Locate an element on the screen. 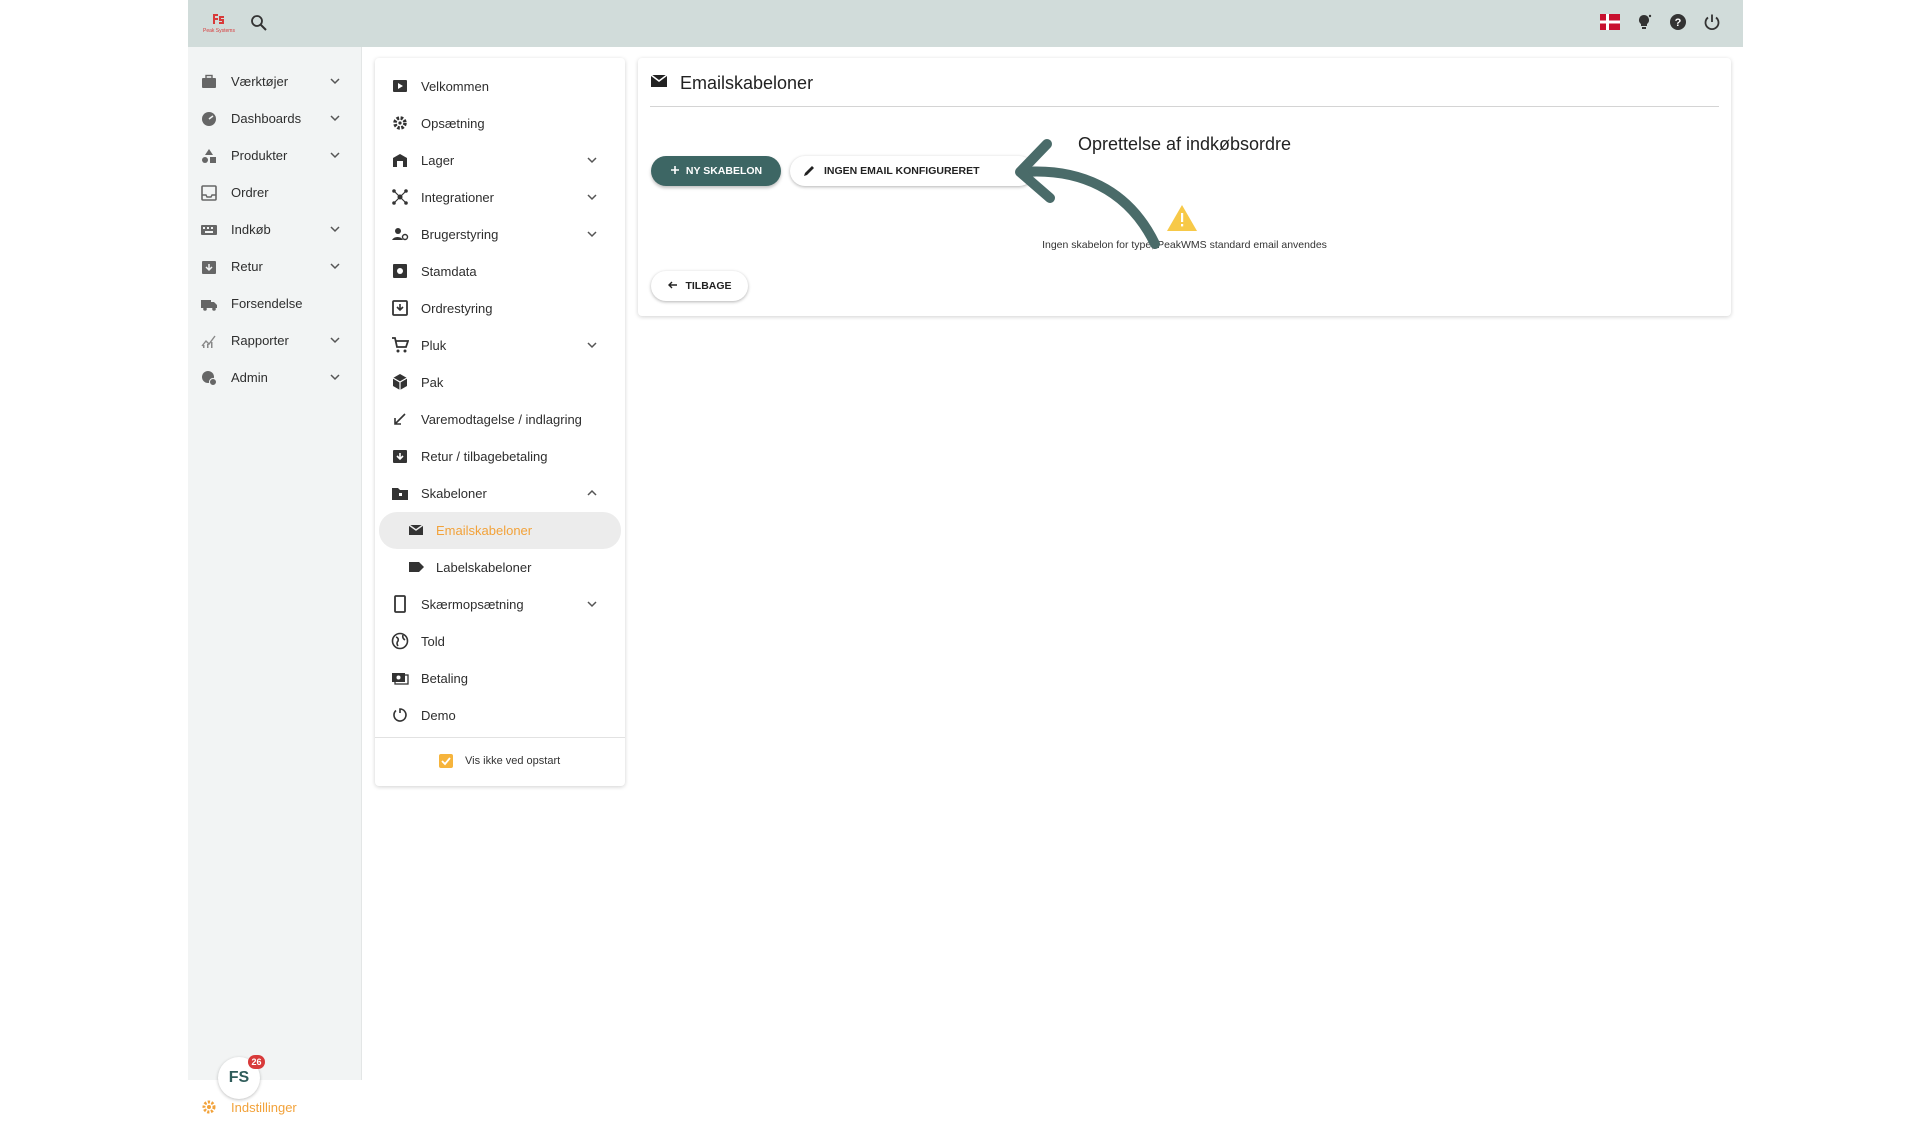 Image resolution: width=1920 pixels, height=1127 pixels. warning-icon is located at coordinates (1182, 218).